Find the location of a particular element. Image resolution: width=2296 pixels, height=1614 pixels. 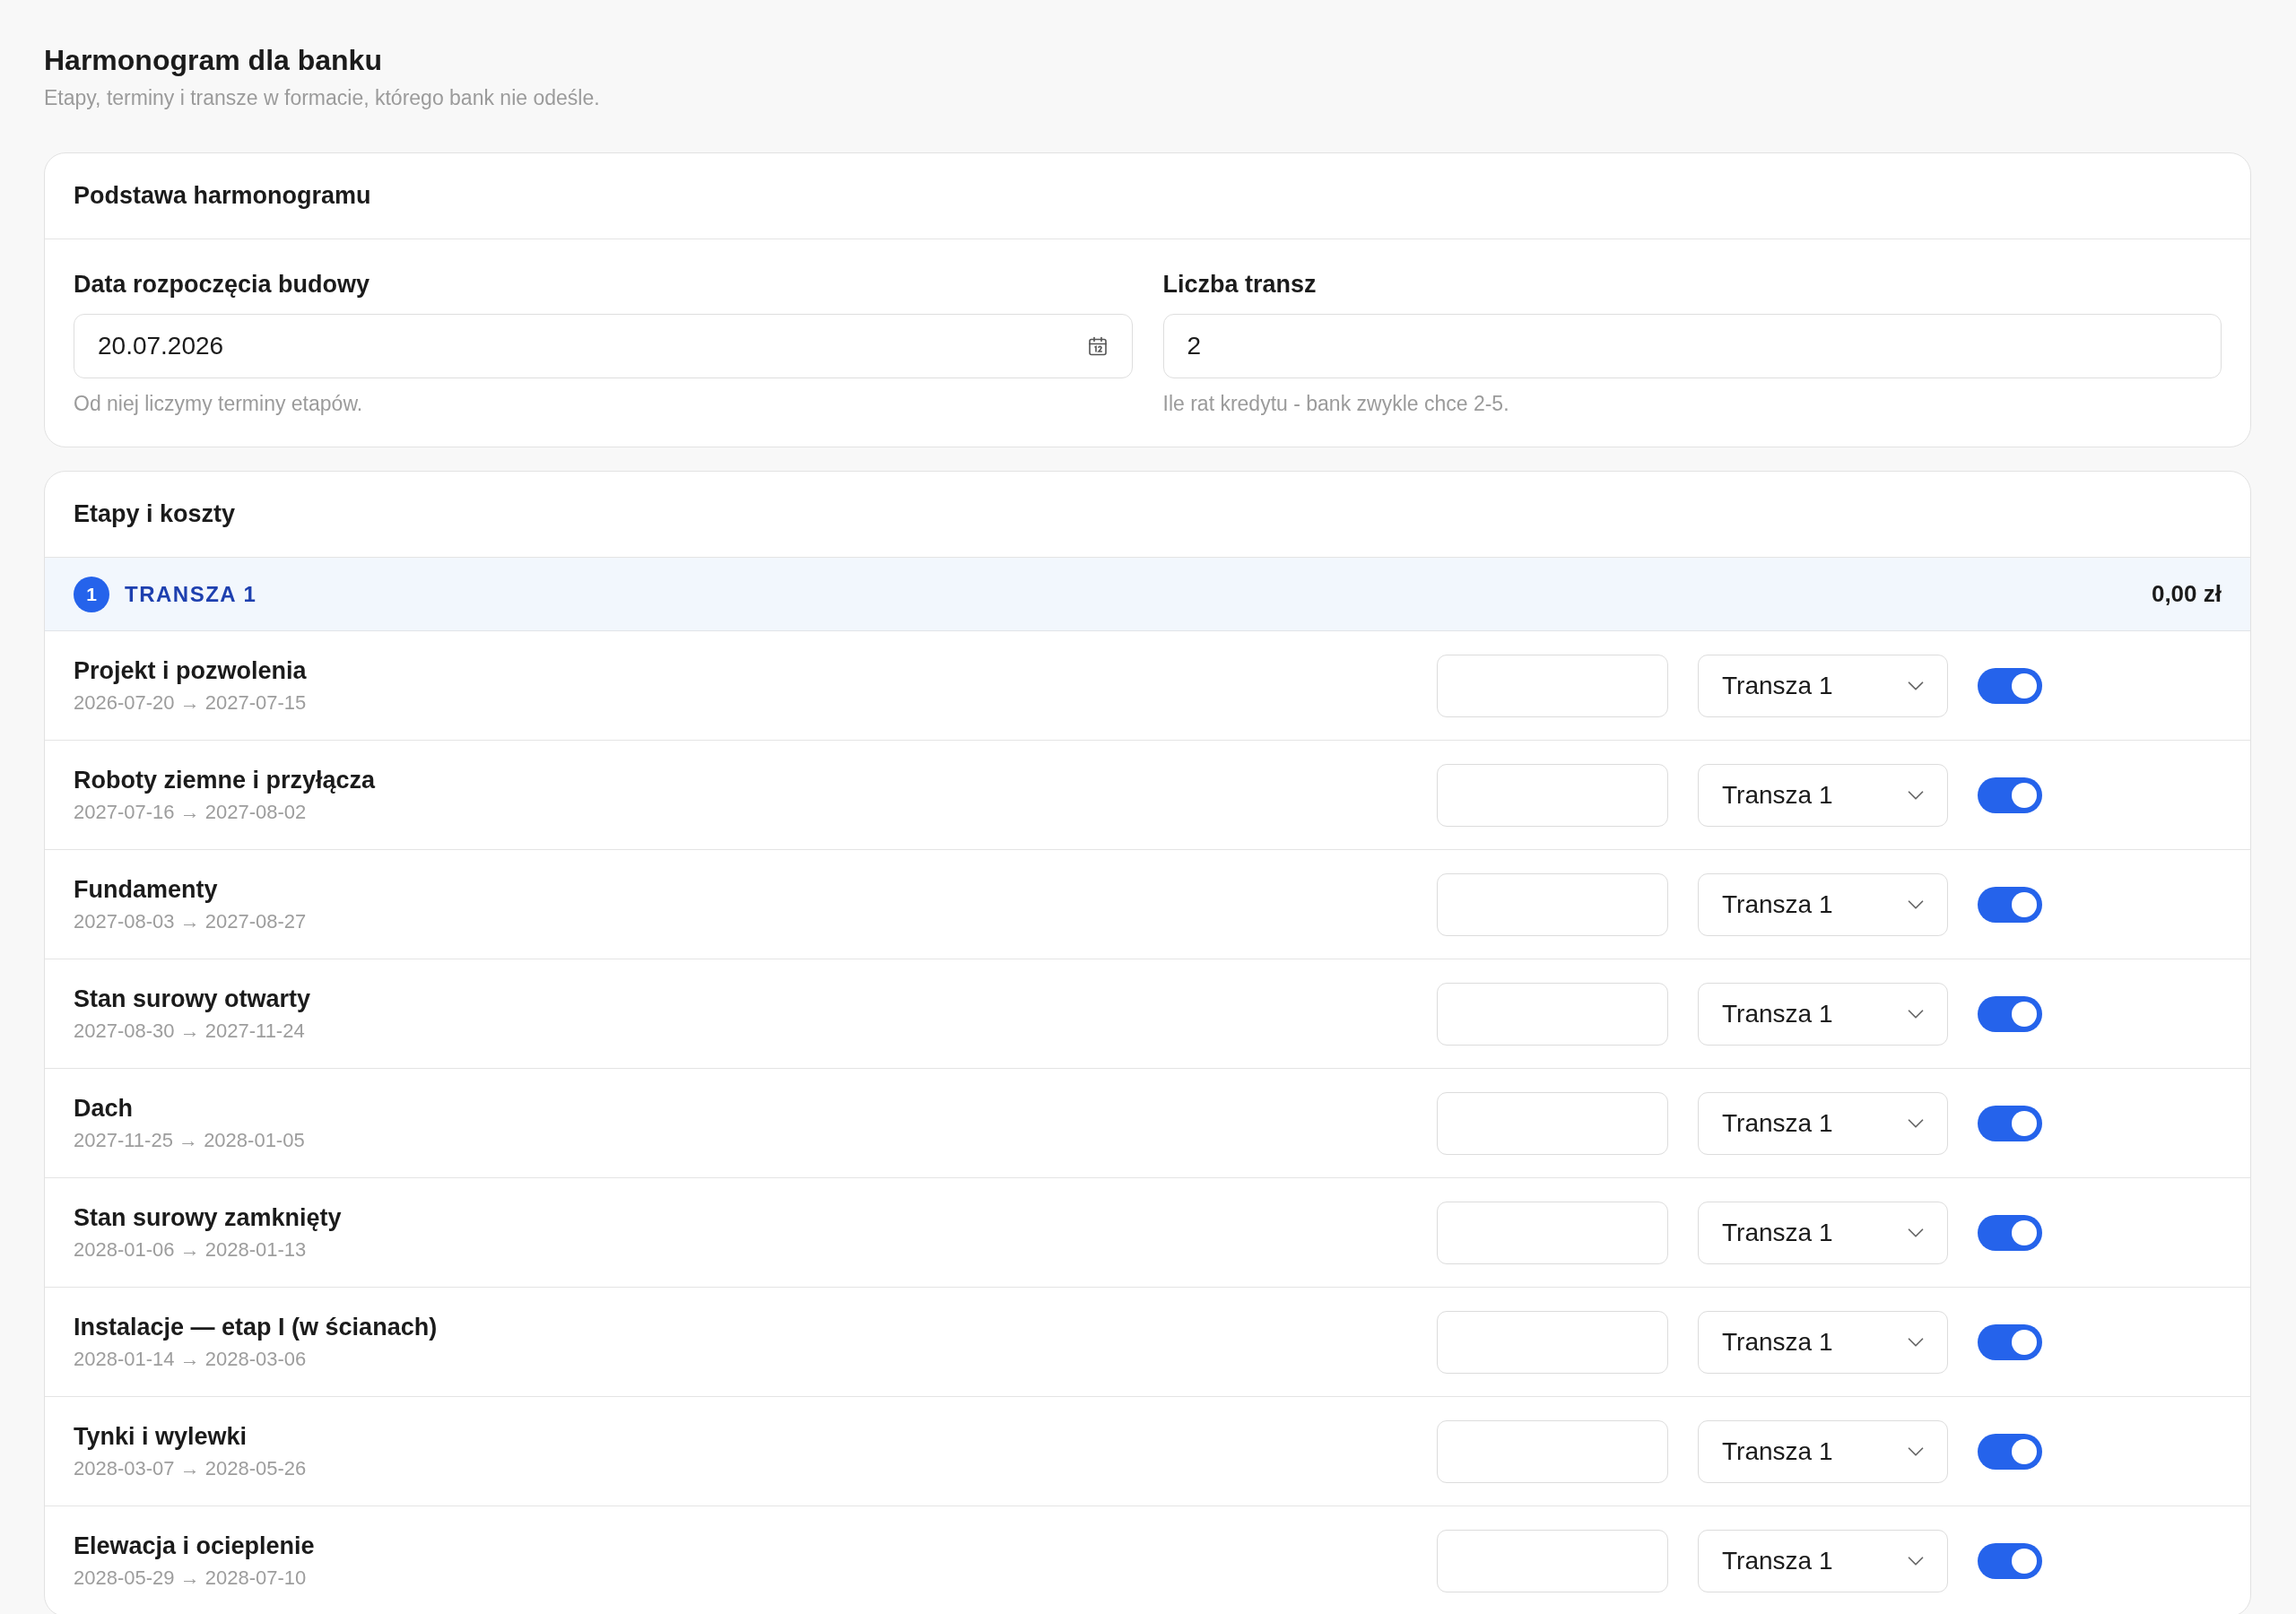

stage-name: Stan surowy zamknięty is located at coordinates (208, 1218).